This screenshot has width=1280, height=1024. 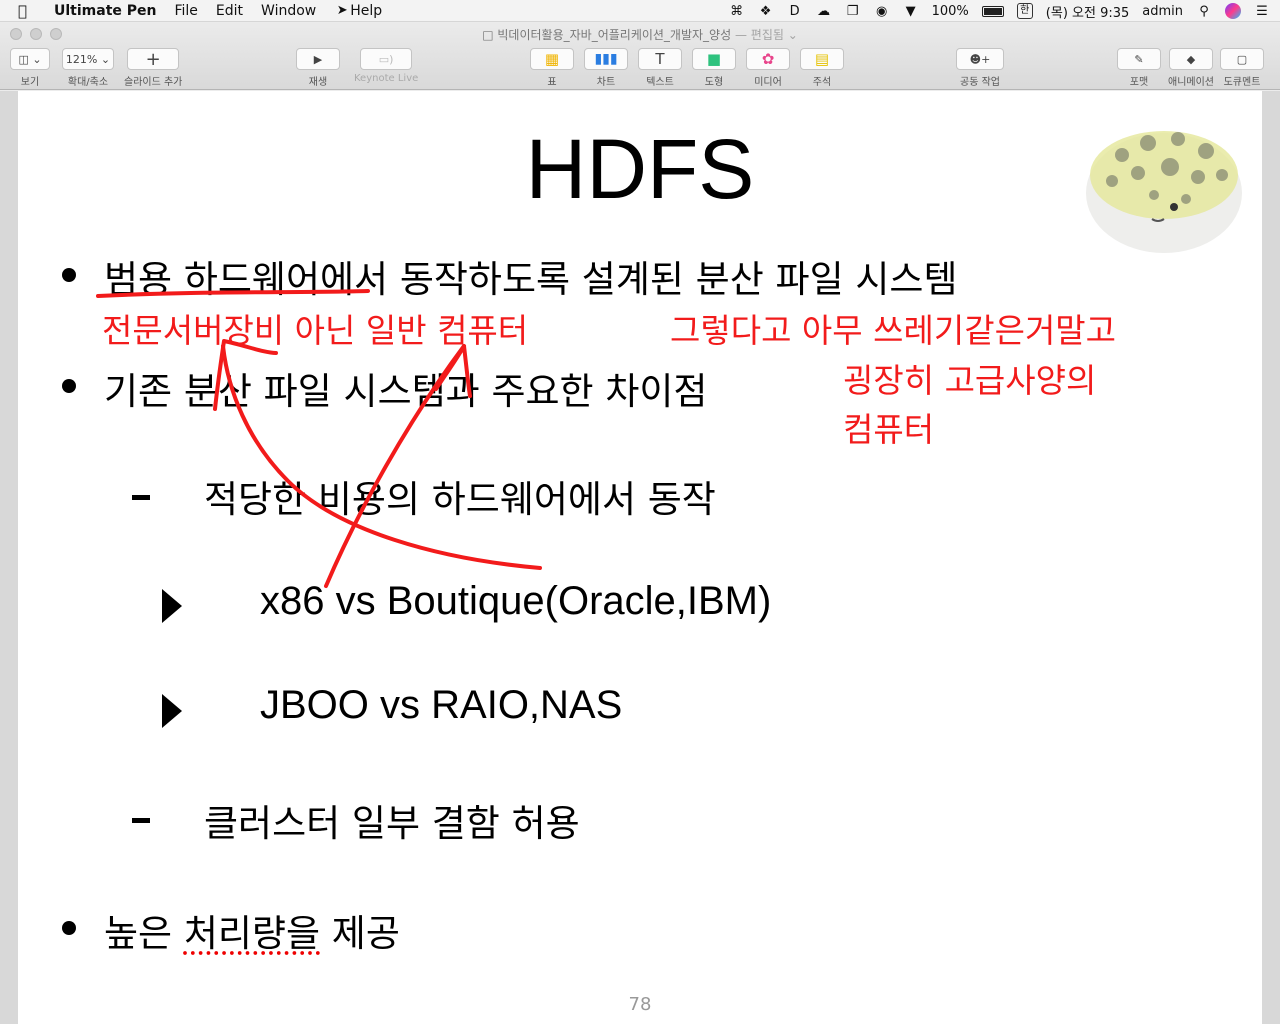 I want to click on screens-icon: ❐, so click(x=853, y=11).